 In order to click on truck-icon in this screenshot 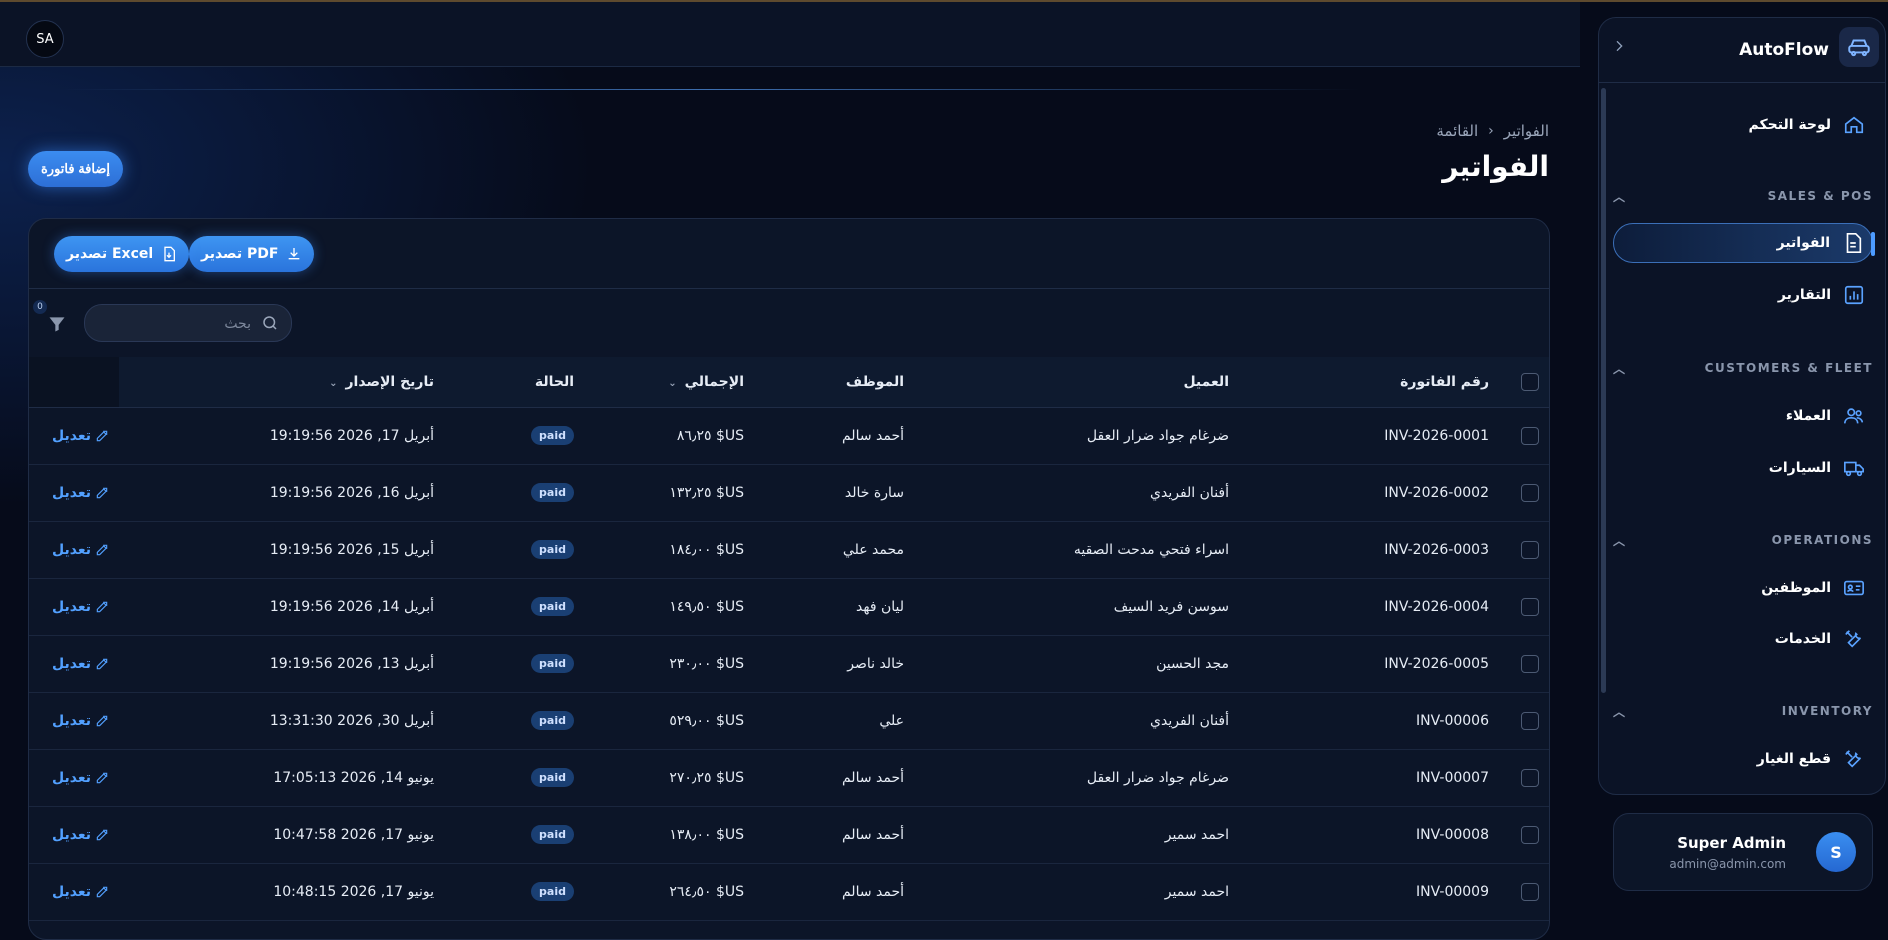, I will do `click(1854, 469)`.